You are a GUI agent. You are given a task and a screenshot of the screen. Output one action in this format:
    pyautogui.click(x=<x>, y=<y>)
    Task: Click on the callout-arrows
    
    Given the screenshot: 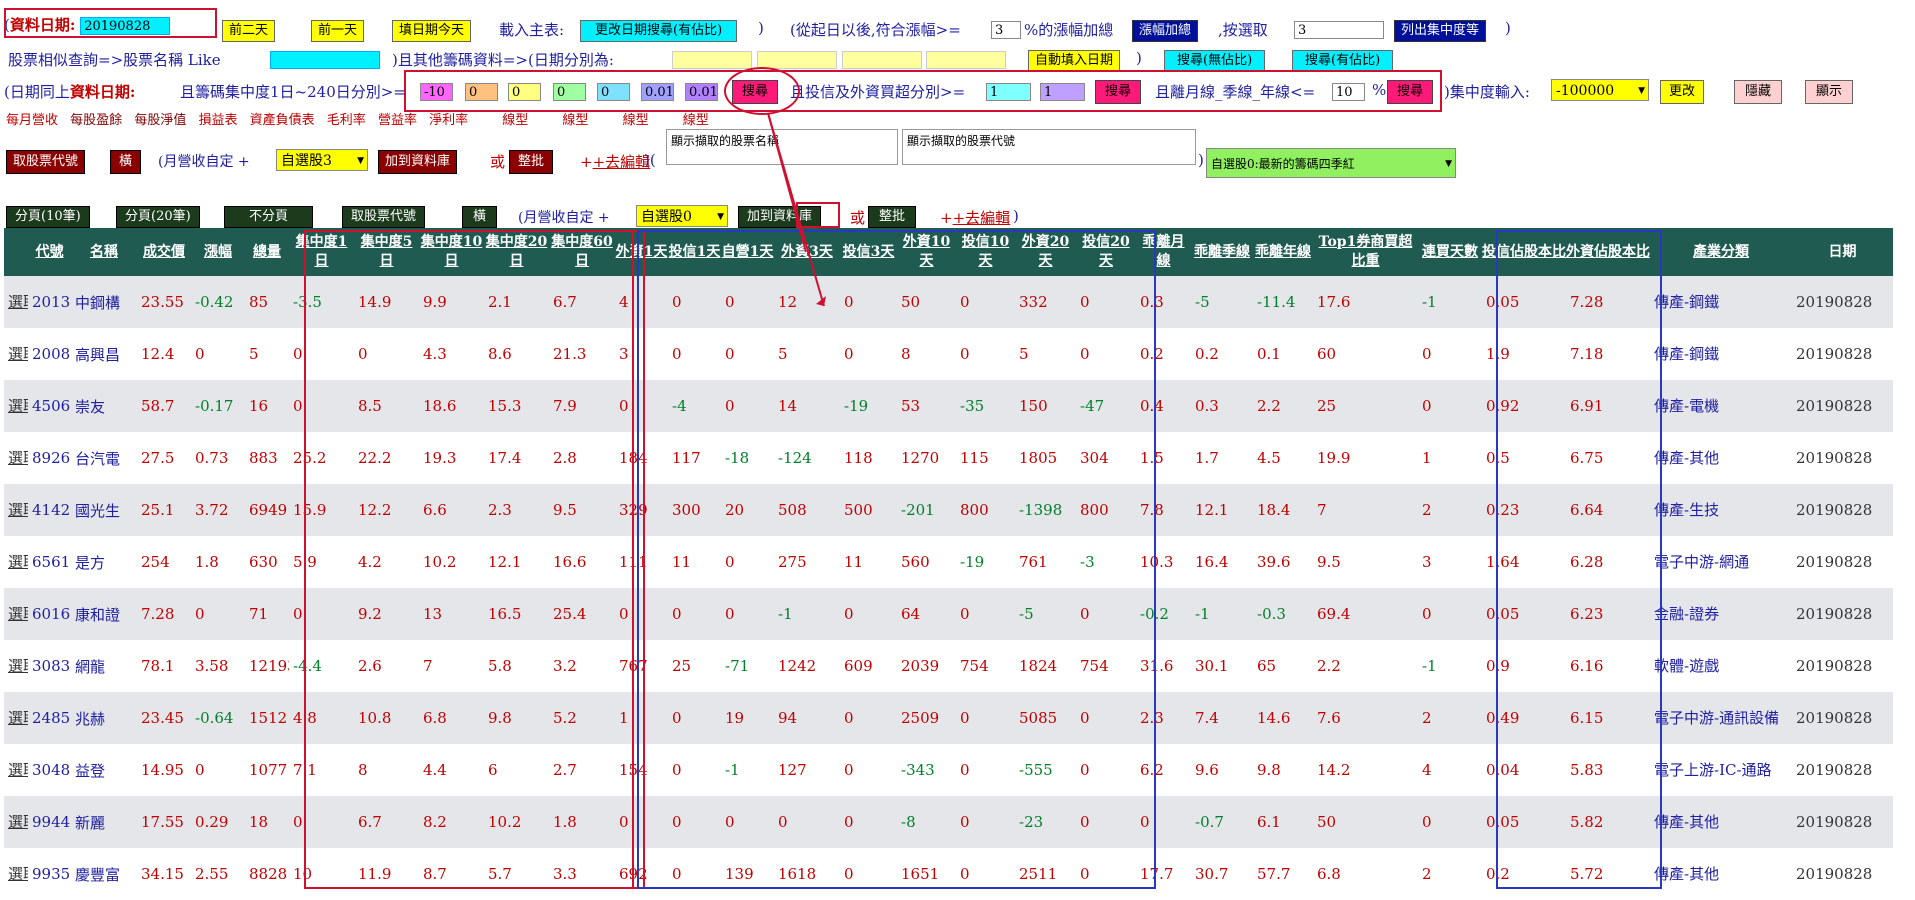 What is the action you would take?
    pyautogui.click(x=803, y=209)
    